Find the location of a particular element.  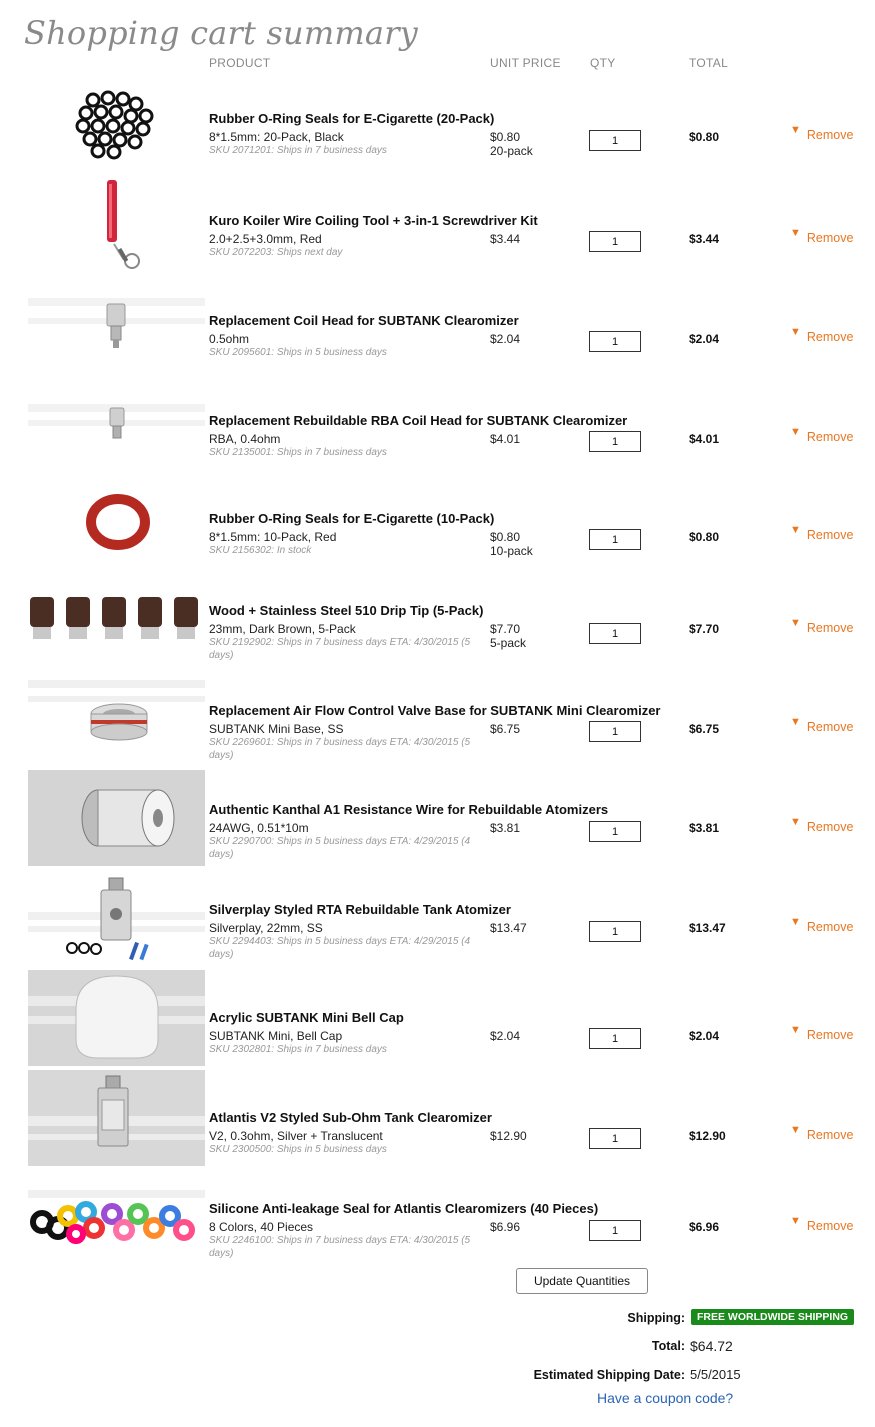

unit-price: $6.75 is located at coordinates (505, 729).